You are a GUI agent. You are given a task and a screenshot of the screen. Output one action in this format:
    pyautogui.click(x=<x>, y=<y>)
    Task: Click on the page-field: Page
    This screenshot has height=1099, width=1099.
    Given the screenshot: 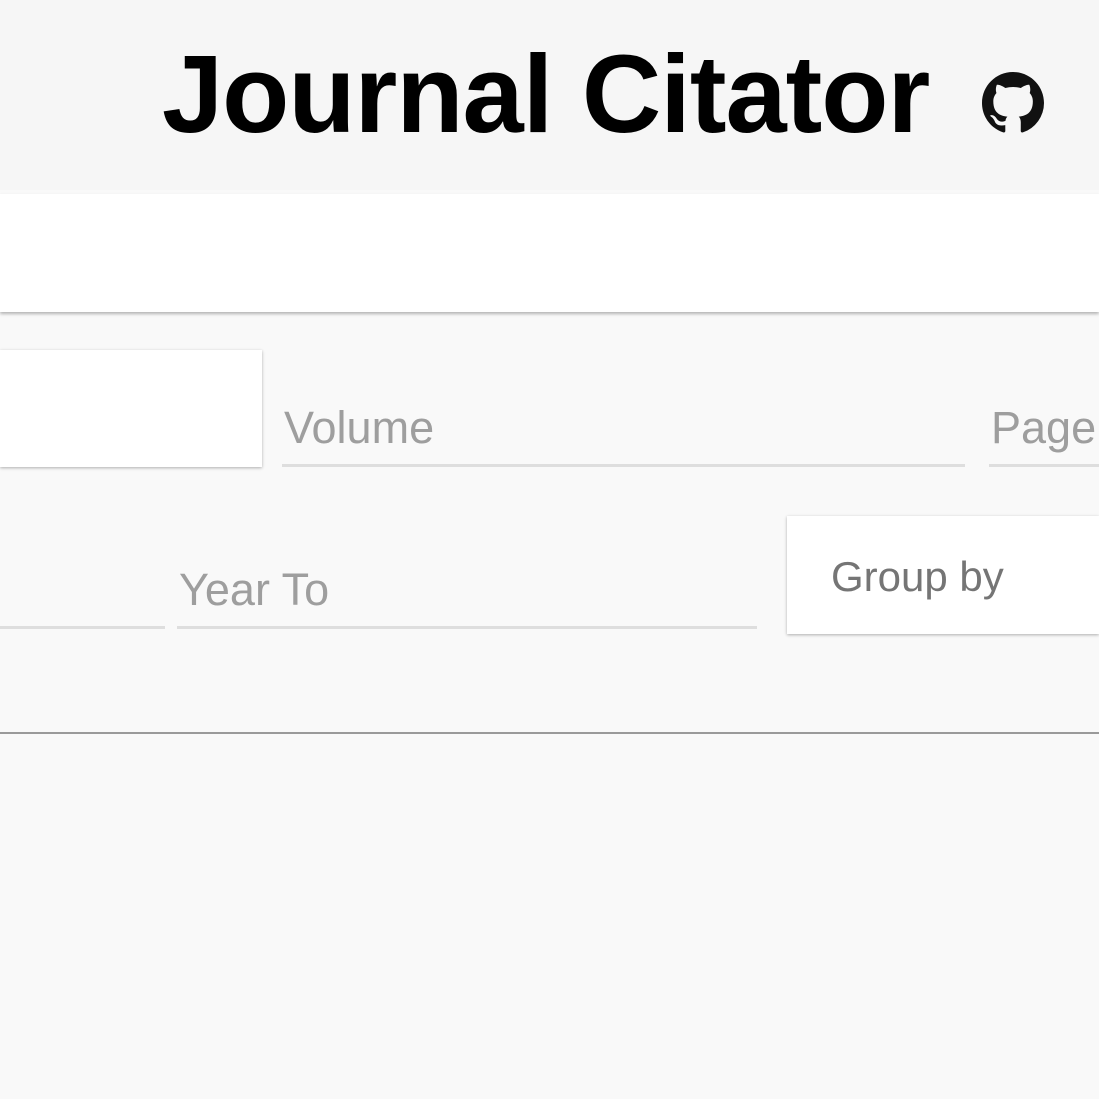 What is the action you would take?
    pyautogui.click(x=1044, y=433)
    